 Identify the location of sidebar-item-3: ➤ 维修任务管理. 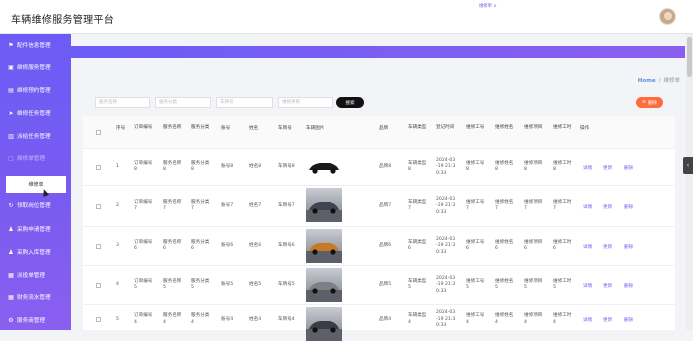
(35, 113).